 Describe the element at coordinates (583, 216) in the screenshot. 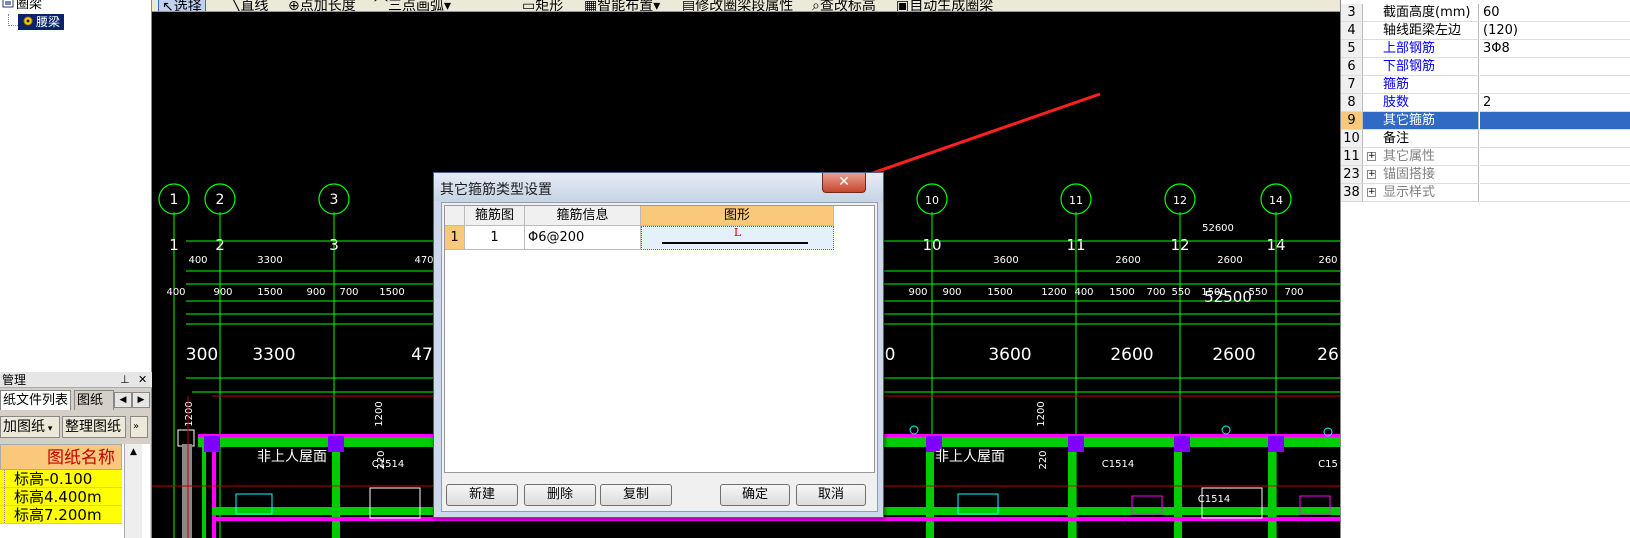

I see `column-header-info: 箍筋信息` at that location.